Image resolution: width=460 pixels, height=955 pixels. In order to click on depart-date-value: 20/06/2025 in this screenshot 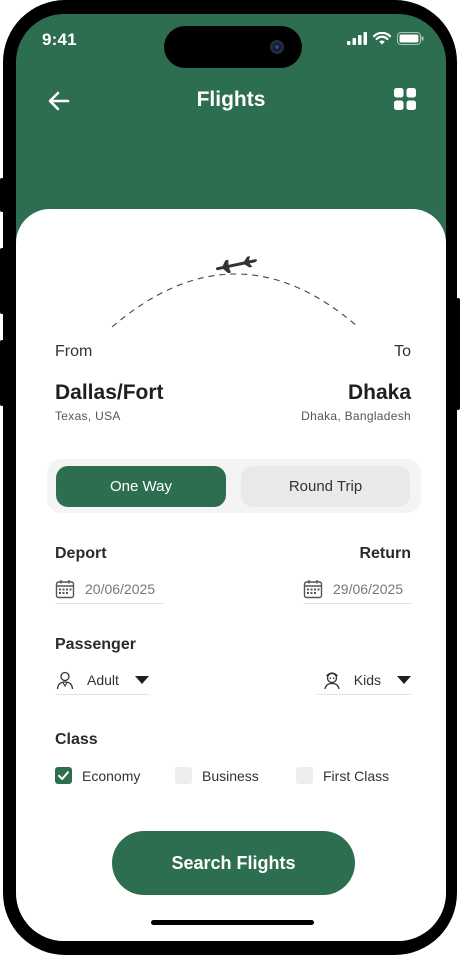, I will do `click(120, 589)`.